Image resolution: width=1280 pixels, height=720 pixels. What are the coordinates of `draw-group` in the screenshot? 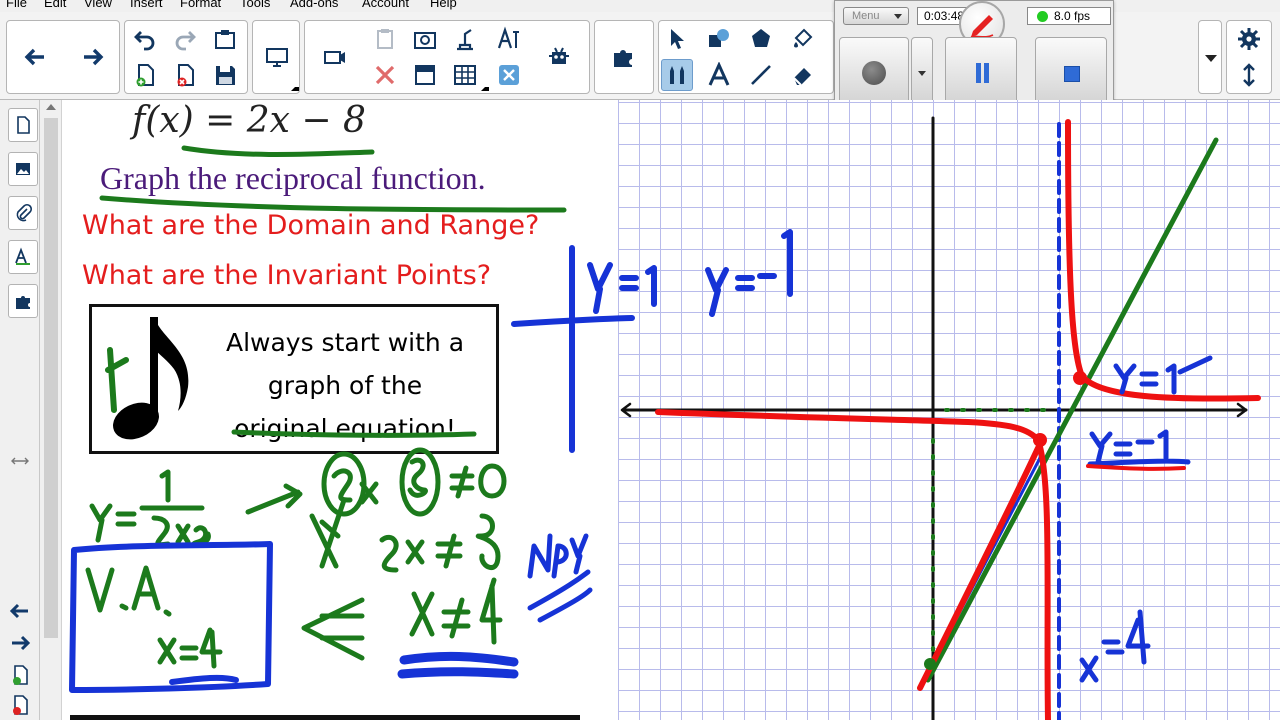 It's located at (746, 57).